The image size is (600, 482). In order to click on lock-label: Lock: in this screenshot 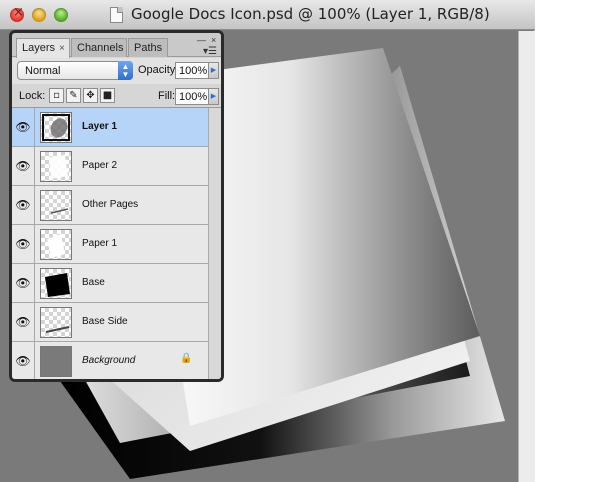, I will do `click(32, 96)`.